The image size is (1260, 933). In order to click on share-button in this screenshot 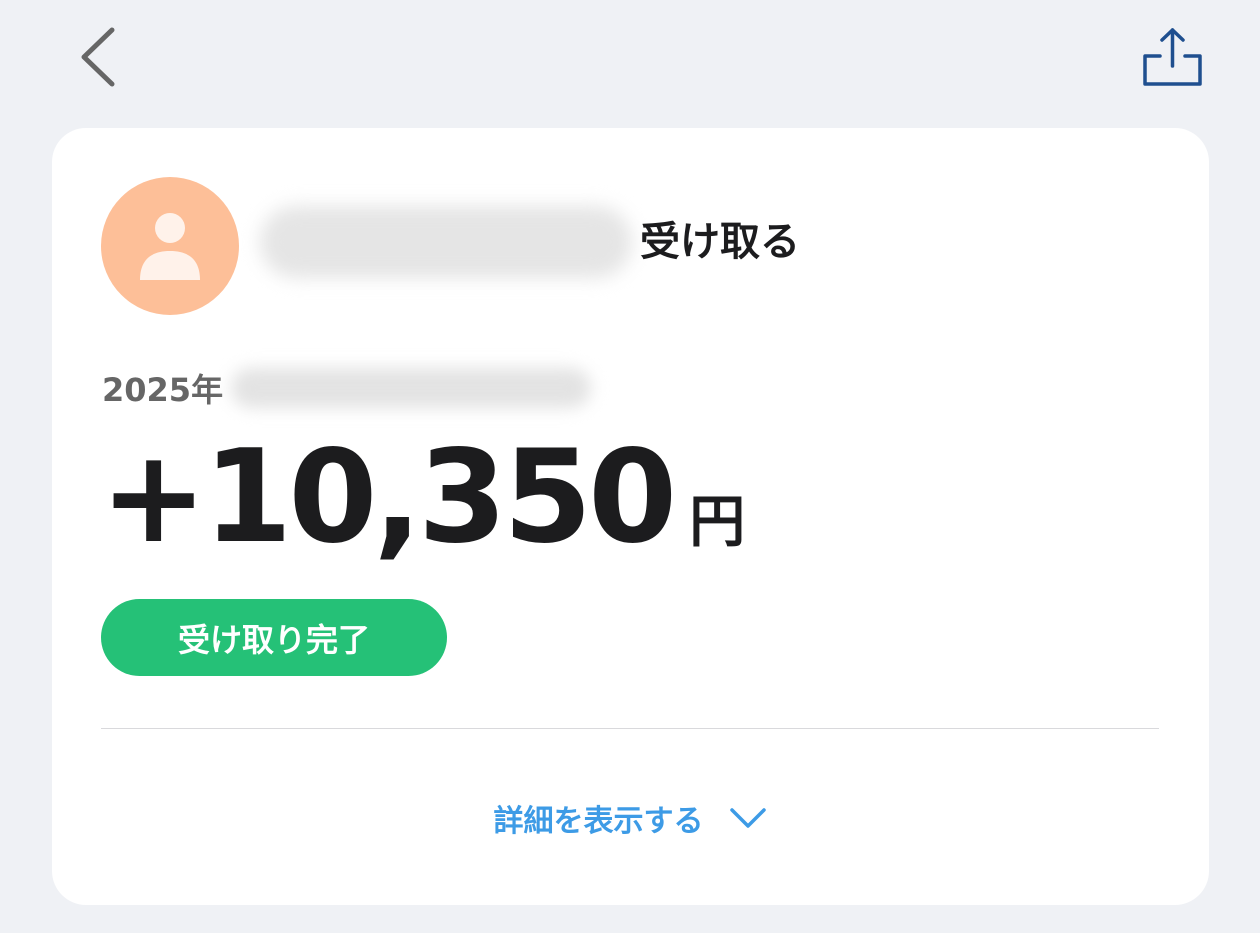, I will do `click(1173, 59)`.